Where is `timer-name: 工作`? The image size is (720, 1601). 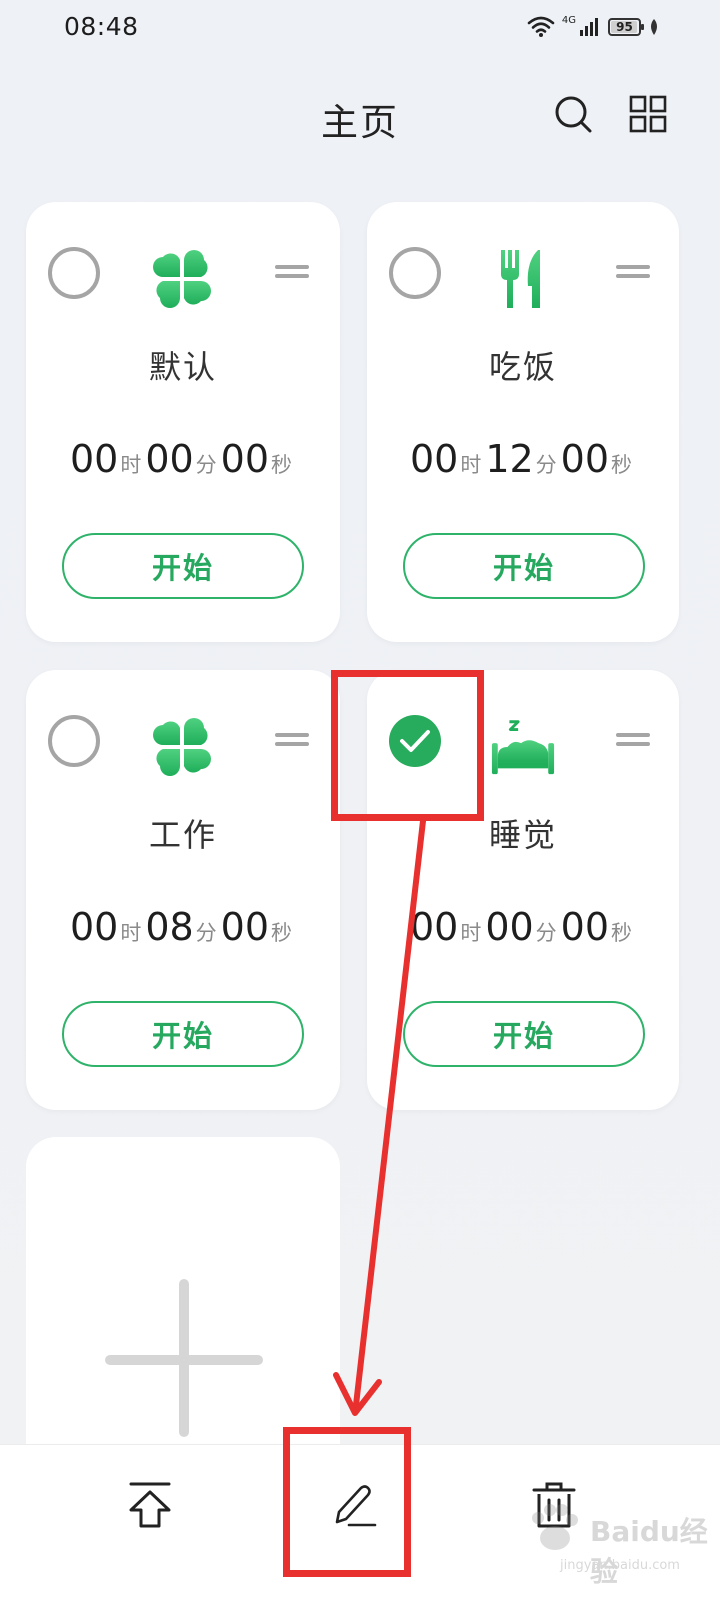 timer-name: 工作 is located at coordinates (182, 835).